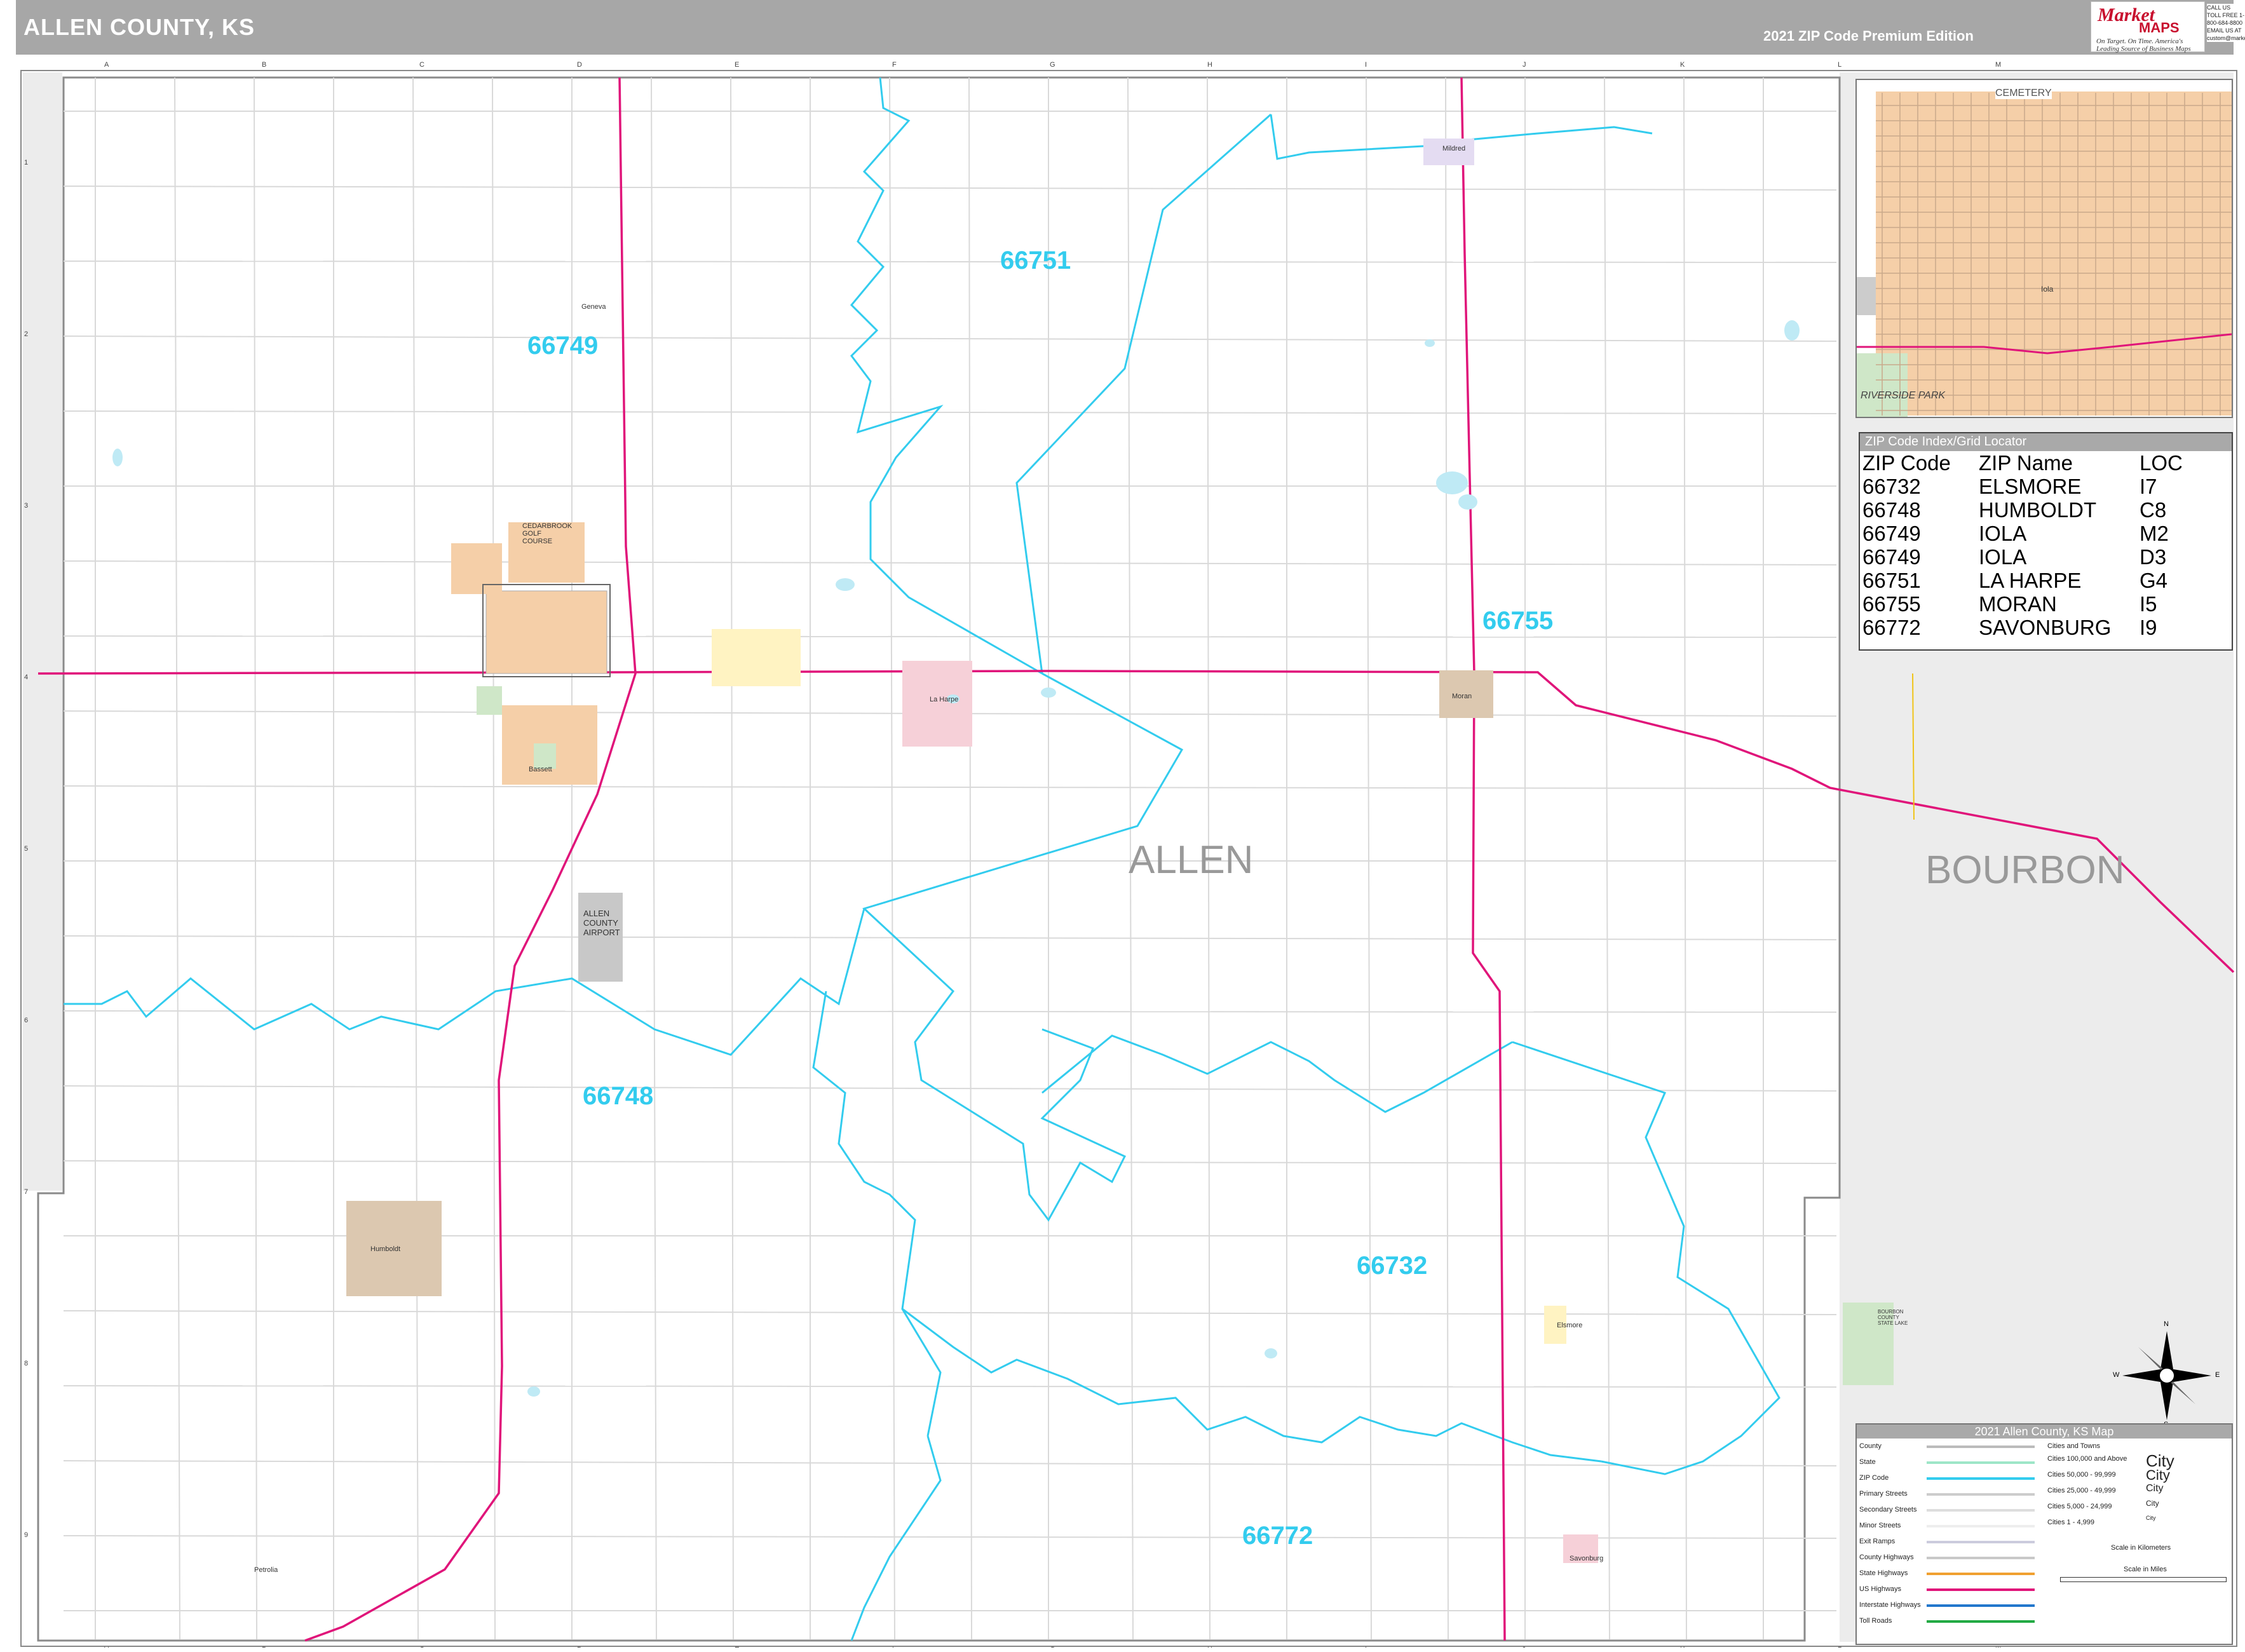 The width and height of the screenshot is (2245, 1652). What do you see at coordinates (26, 849) in the screenshot?
I see `grid-row-label: 5` at bounding box center [26, 849].